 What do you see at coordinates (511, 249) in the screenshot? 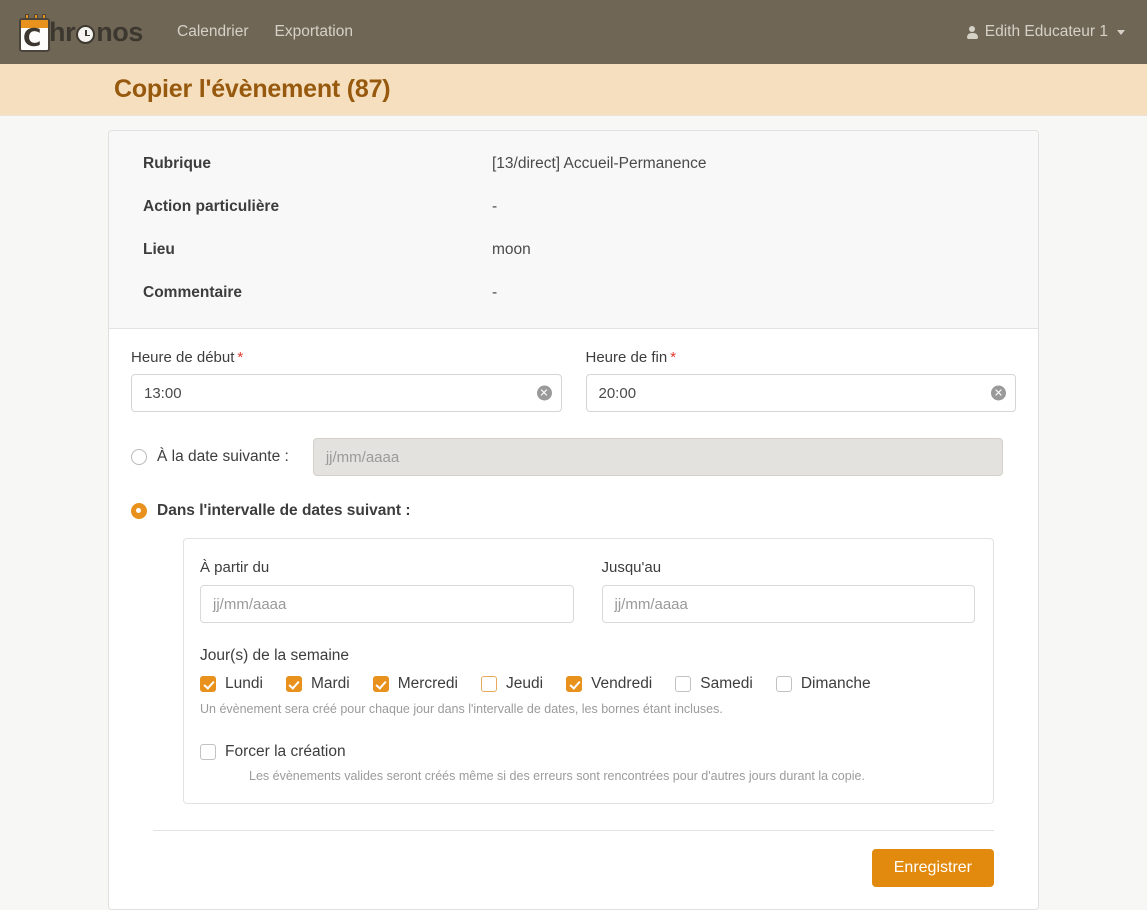
I see `info-value: moon` at bounding box center [511, 249].